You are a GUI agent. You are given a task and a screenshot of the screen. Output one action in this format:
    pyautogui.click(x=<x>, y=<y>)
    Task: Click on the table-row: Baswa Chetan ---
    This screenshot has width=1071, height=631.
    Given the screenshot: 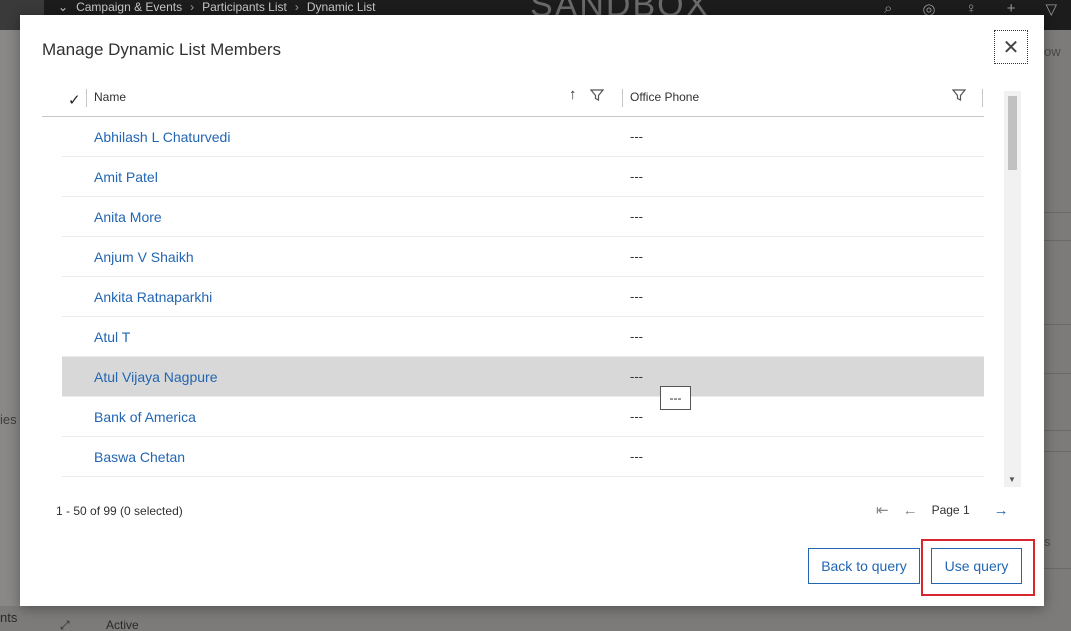 What is the action you would take?
    pyautogui.click(x=523, y=457)
    